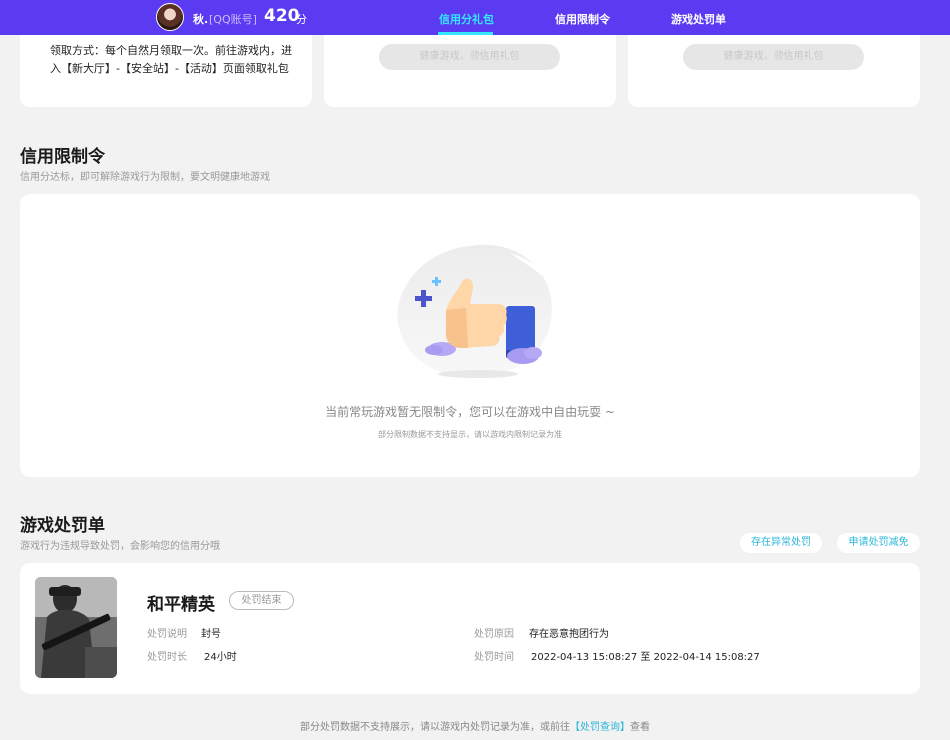 The height and width of the screenshot is (740, 950). I want to click on appeal-penalty-button: 申请处罚减免, so click(878, 543).